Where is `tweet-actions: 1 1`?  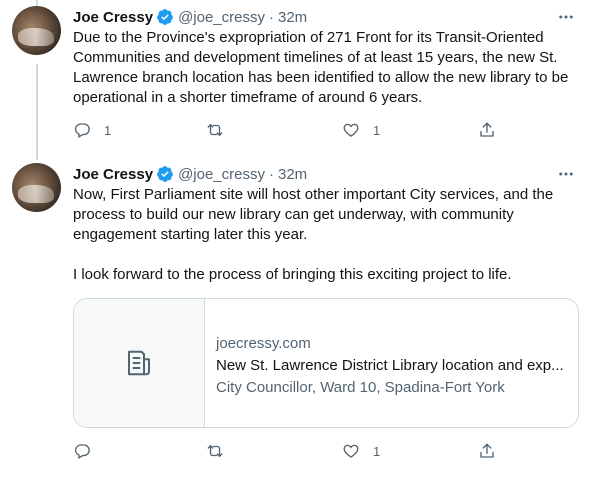 tweet-actions: 1 1 is located at coordinates (293, 130).